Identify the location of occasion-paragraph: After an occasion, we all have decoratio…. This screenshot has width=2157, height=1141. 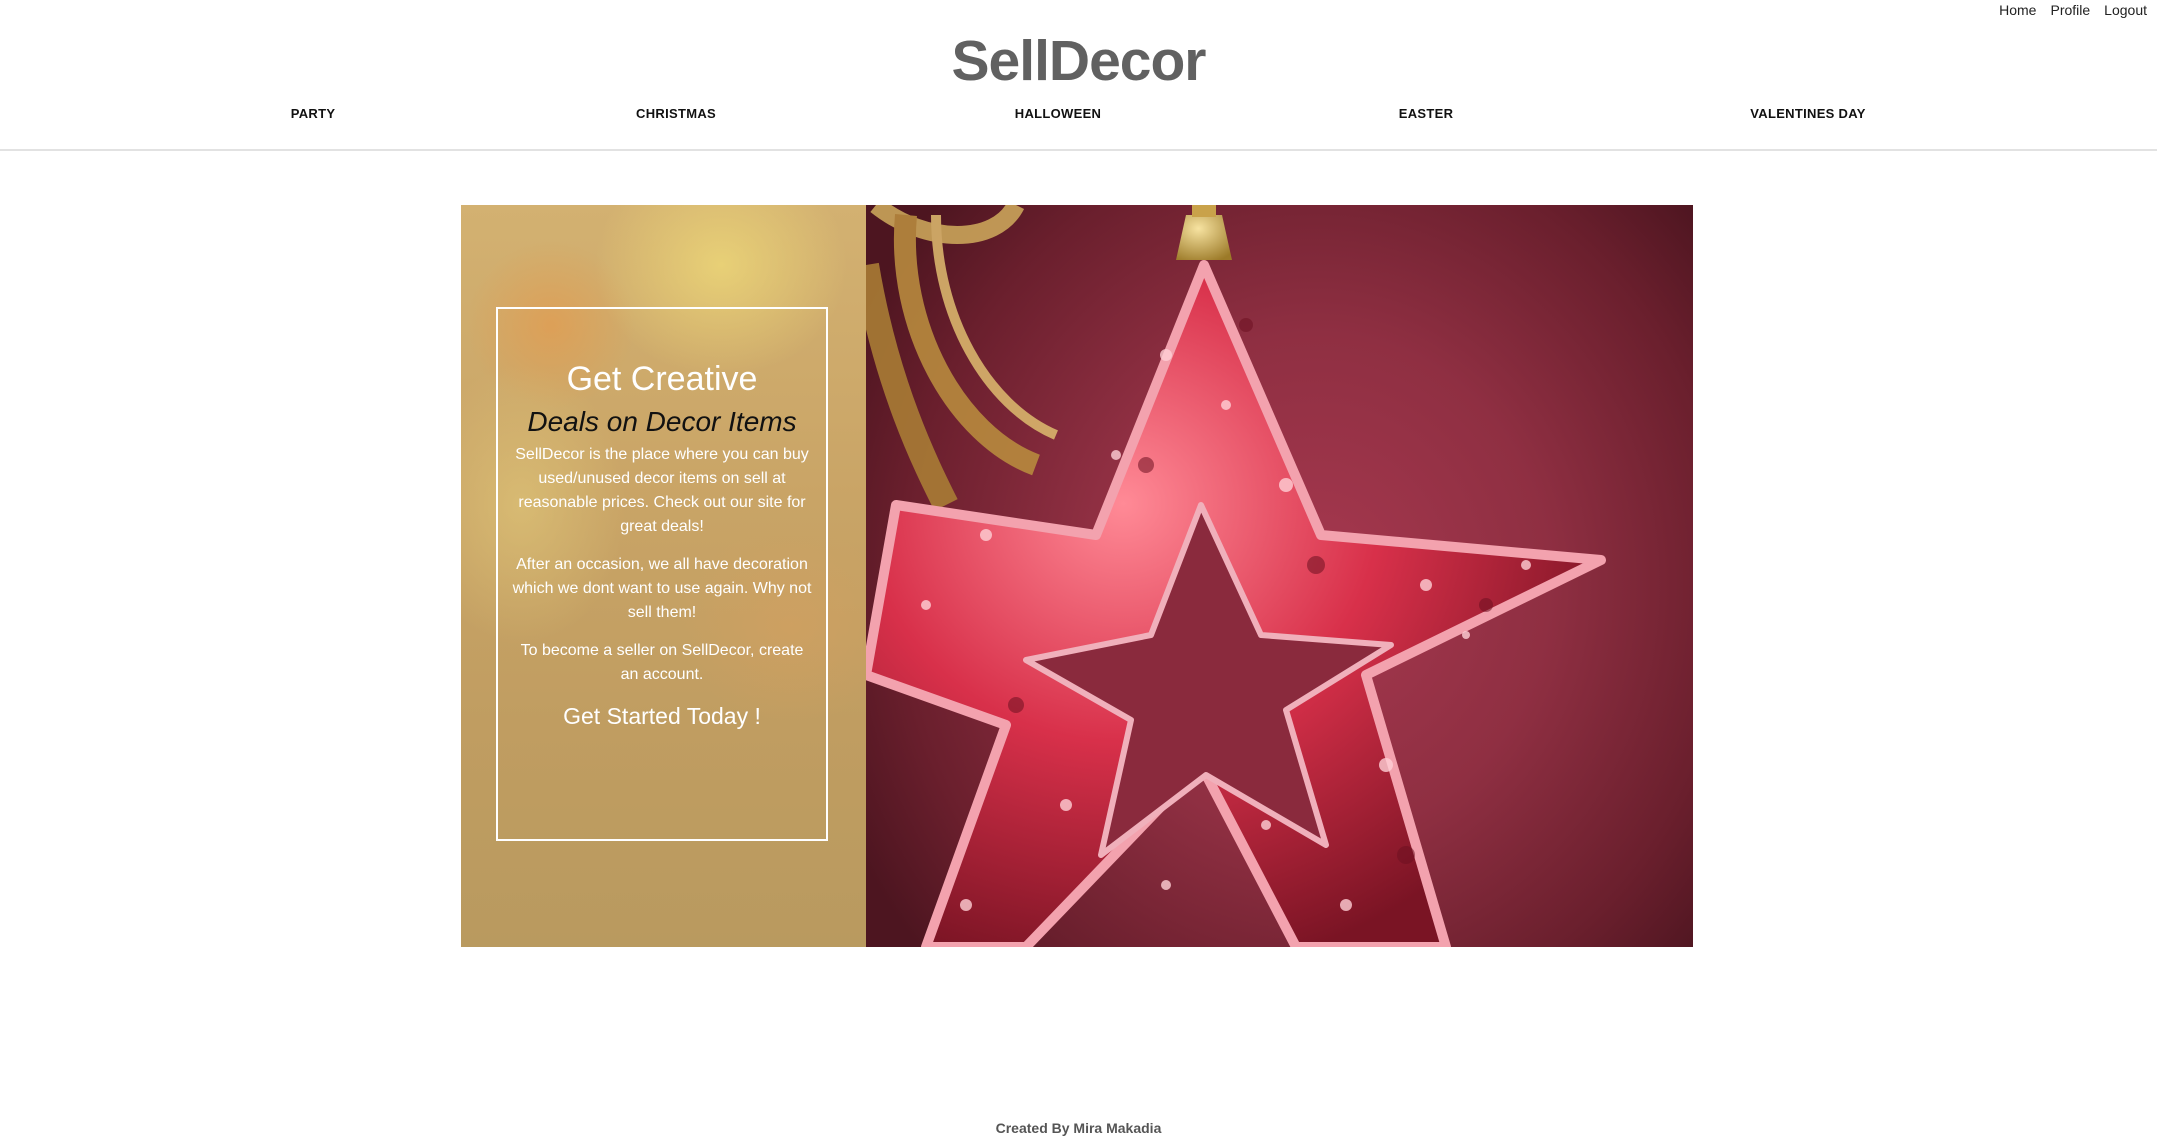
(662, 588).